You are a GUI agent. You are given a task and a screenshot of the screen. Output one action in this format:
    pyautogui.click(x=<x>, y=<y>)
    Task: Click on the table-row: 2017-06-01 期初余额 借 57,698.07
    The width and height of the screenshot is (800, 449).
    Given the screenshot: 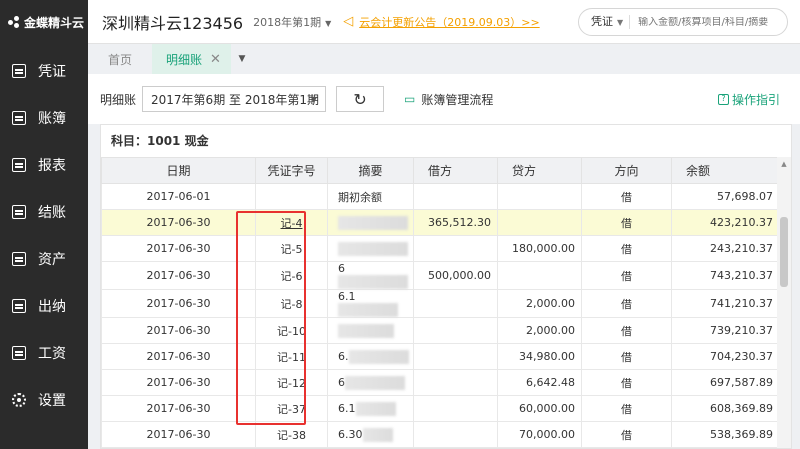 What is the action you would take?
    pyautogui.click(x=440, y=196)
    